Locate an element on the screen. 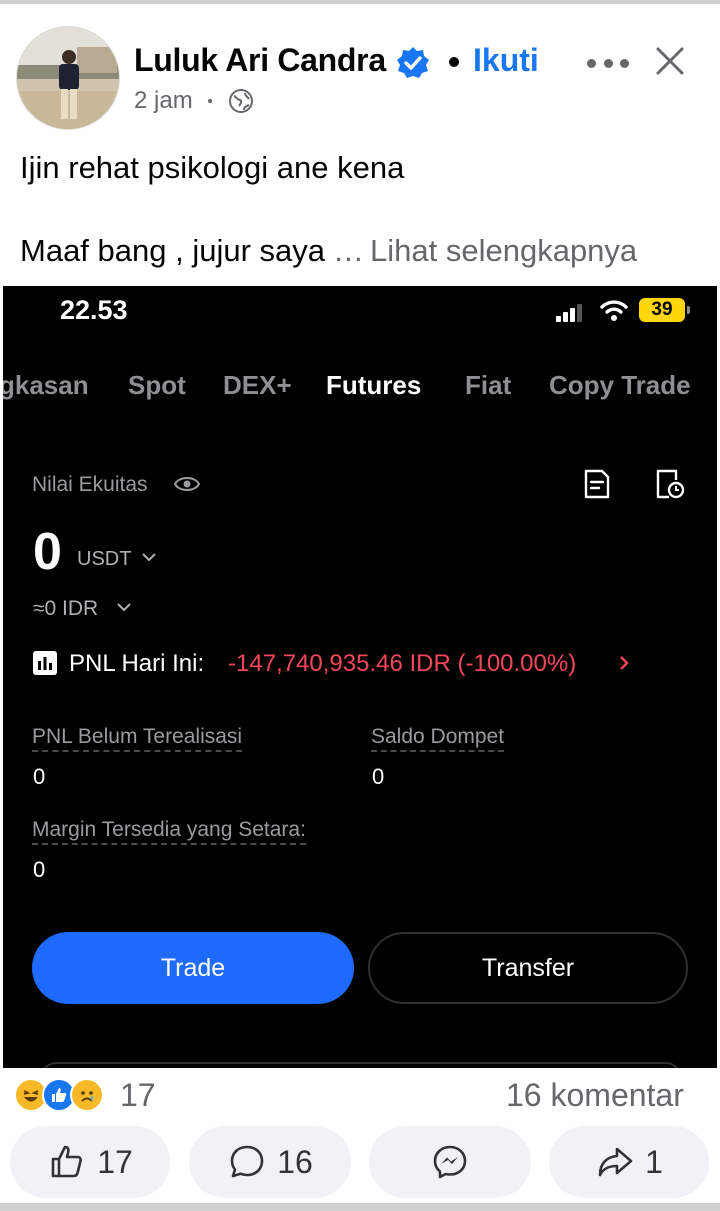 This screenshot has width=720, height=1211. comment-count: 16 is located at coordinates (295, 1161).